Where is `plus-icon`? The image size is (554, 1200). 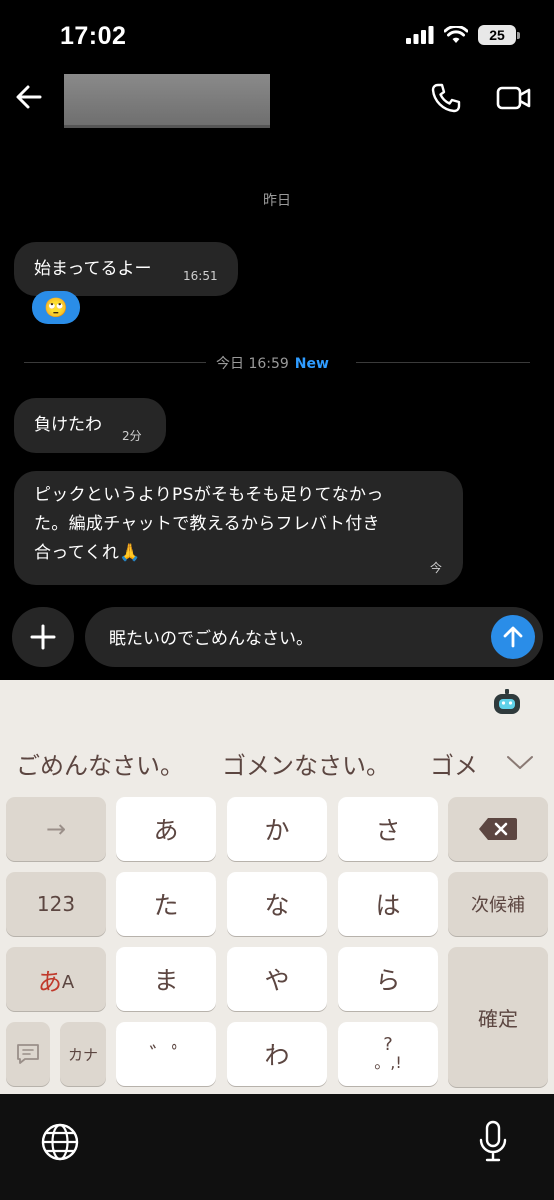
plus-icon is located at coordinates (43, 637).